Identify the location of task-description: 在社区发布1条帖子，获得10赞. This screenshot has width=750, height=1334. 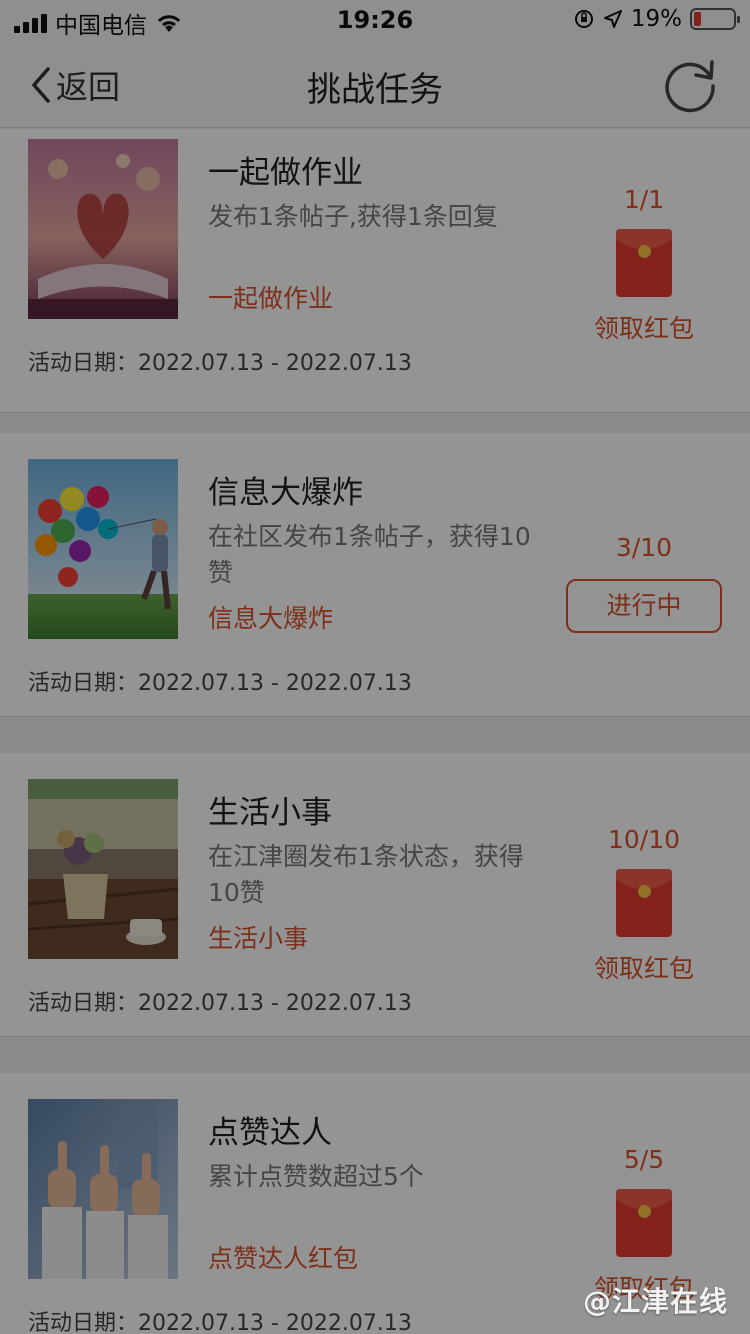
(369, 554).